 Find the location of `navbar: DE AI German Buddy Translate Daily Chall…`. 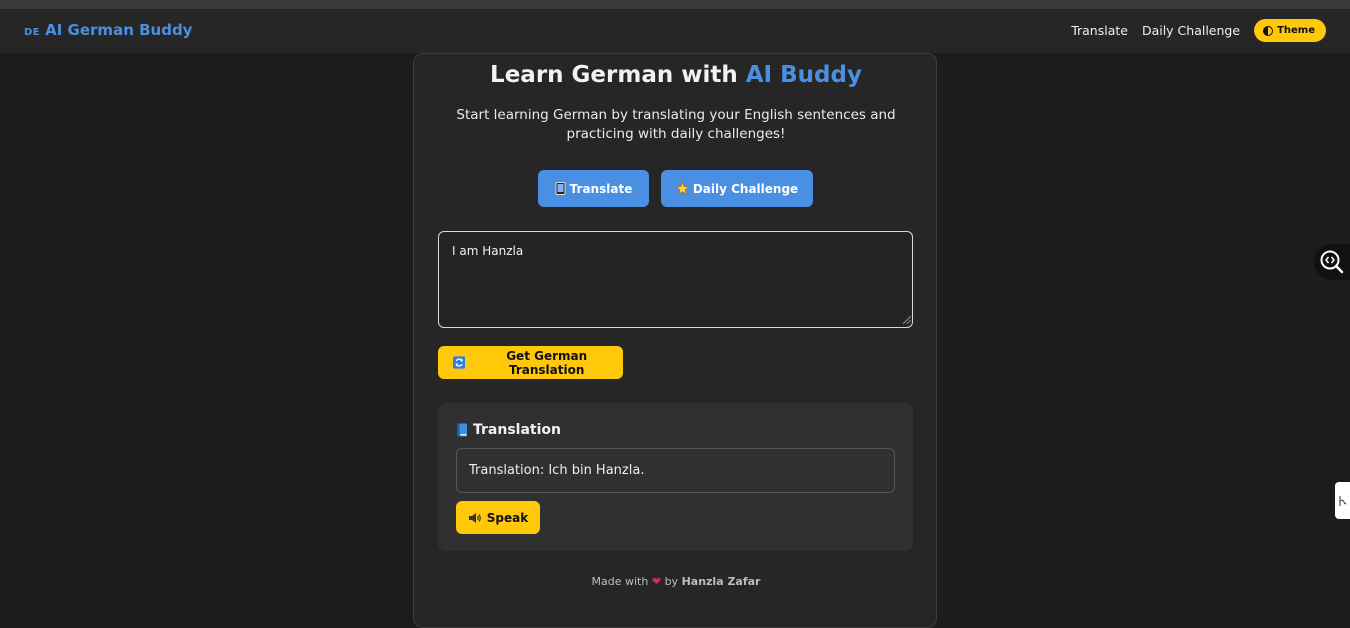

navbar: DE AI German Buddy Translate Daily Chall… is located at coordinates (675, 31).